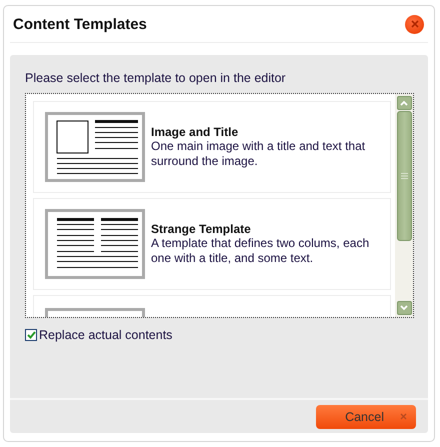 This screenshot has height=447, width=440. I want to click on template-description: A template that defines two colums, each one with a title, and some text., so click(260, 251).